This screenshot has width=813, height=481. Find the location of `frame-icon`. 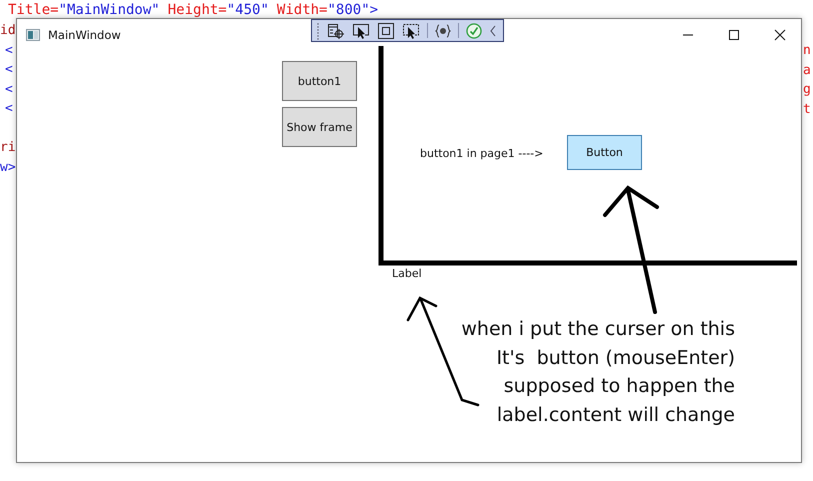

frame-icon is located at coordinates (386, 30).